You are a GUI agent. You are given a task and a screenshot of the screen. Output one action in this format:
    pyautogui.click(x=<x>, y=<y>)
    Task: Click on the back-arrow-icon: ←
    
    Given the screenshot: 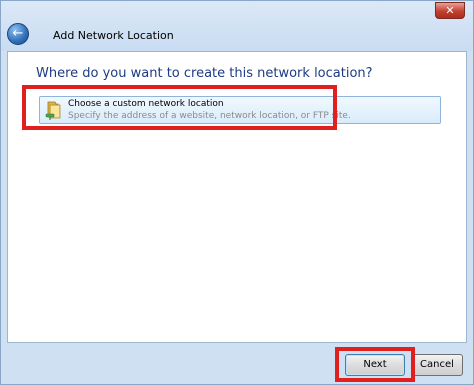 What is the action you would take?
    pyautogui.click(x=18, y=33)
    